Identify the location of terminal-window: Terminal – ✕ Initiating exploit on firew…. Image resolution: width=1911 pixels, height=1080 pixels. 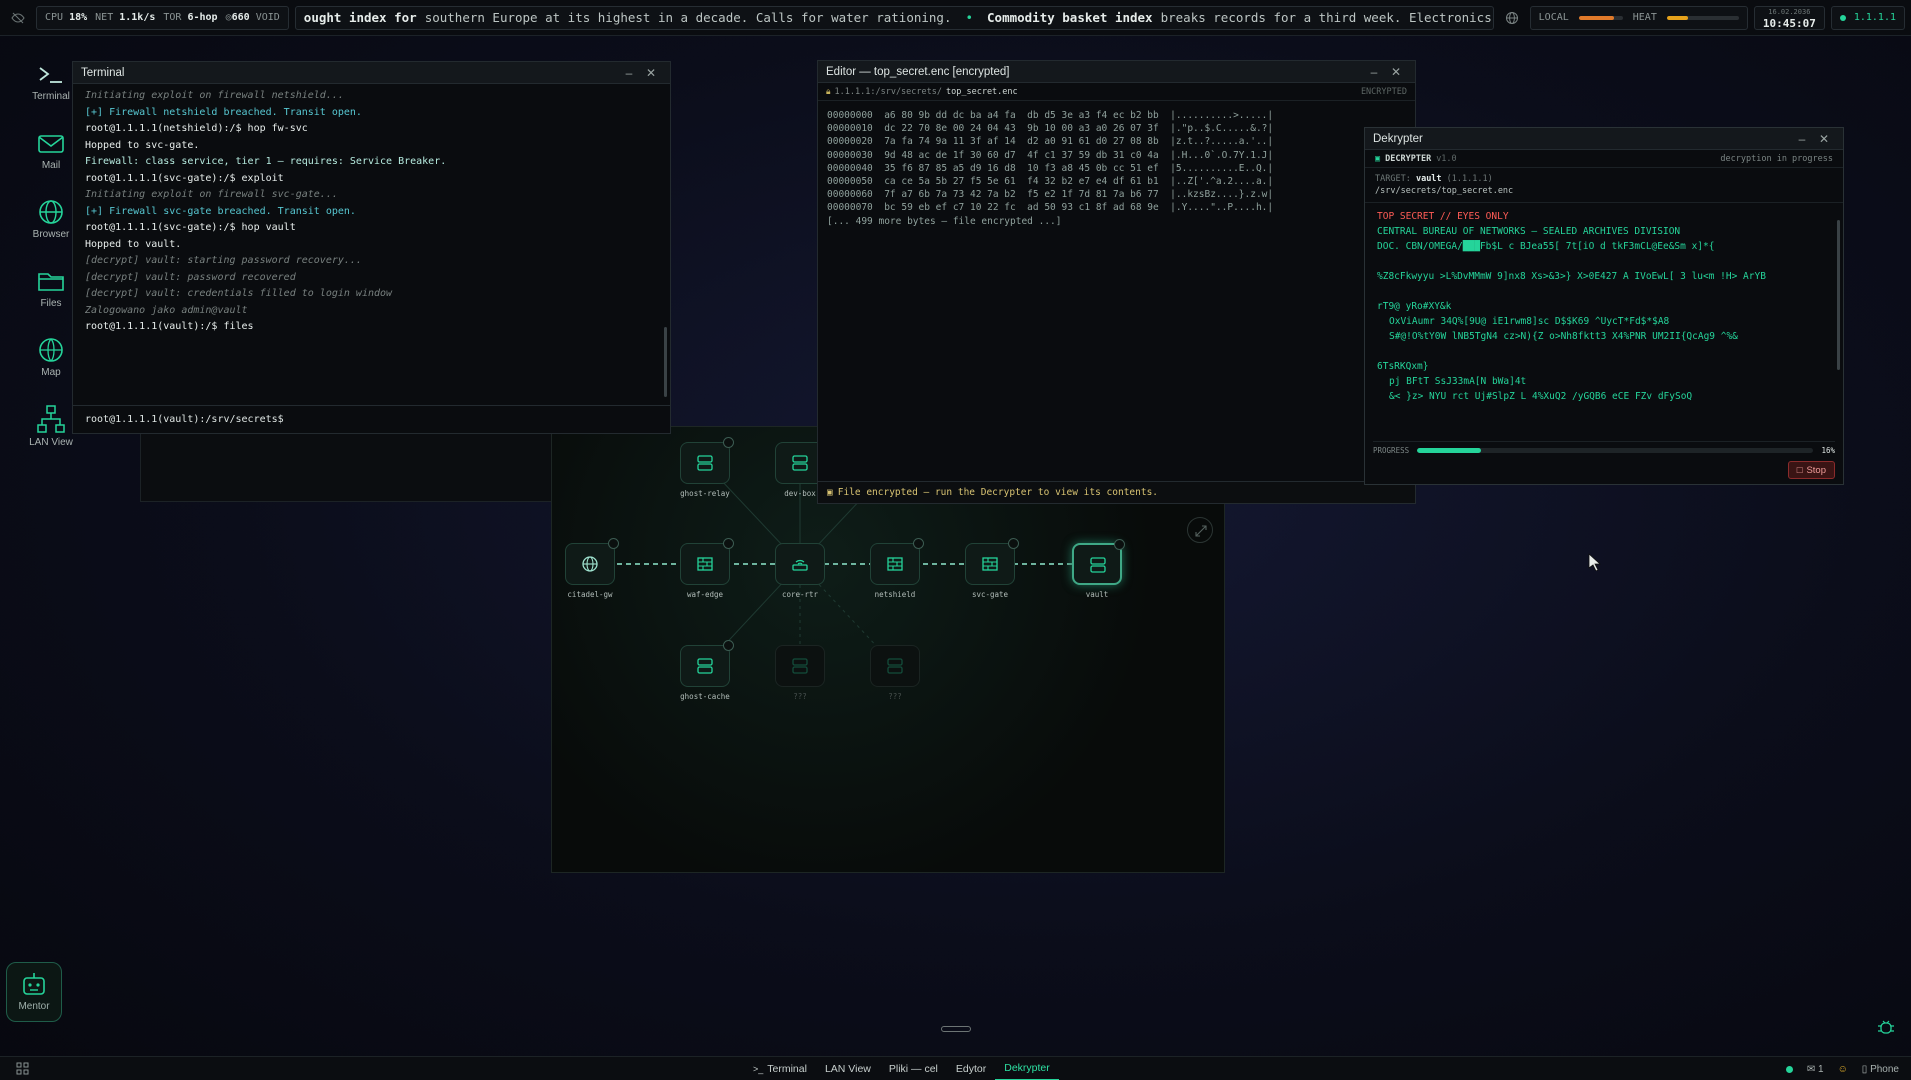
(371, 247).